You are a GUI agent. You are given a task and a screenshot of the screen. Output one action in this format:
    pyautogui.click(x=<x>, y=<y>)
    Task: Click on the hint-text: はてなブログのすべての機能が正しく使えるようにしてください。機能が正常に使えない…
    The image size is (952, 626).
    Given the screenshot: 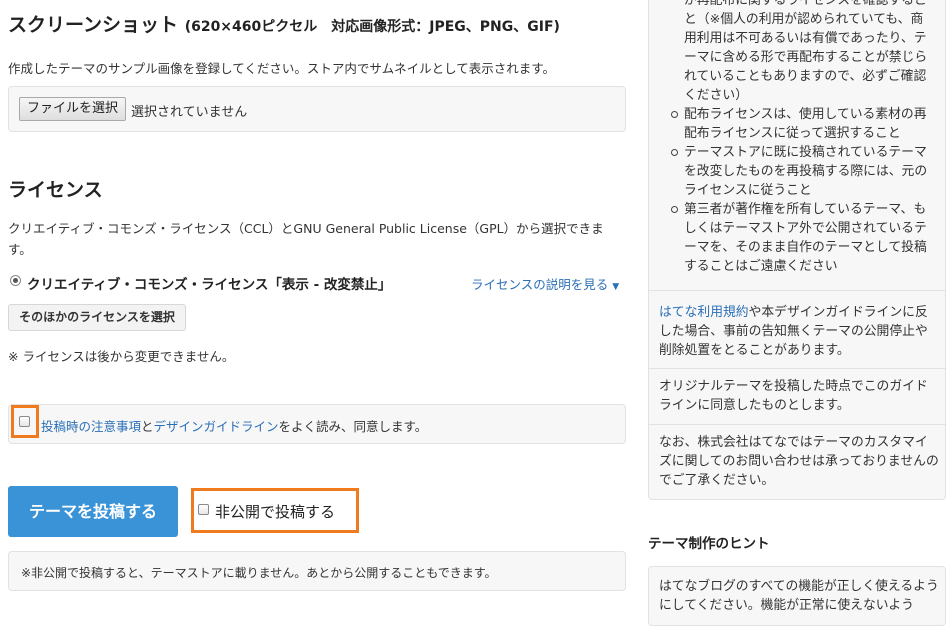 What is the action you would take?
    pyautogui.click(x=799, y=596)
    